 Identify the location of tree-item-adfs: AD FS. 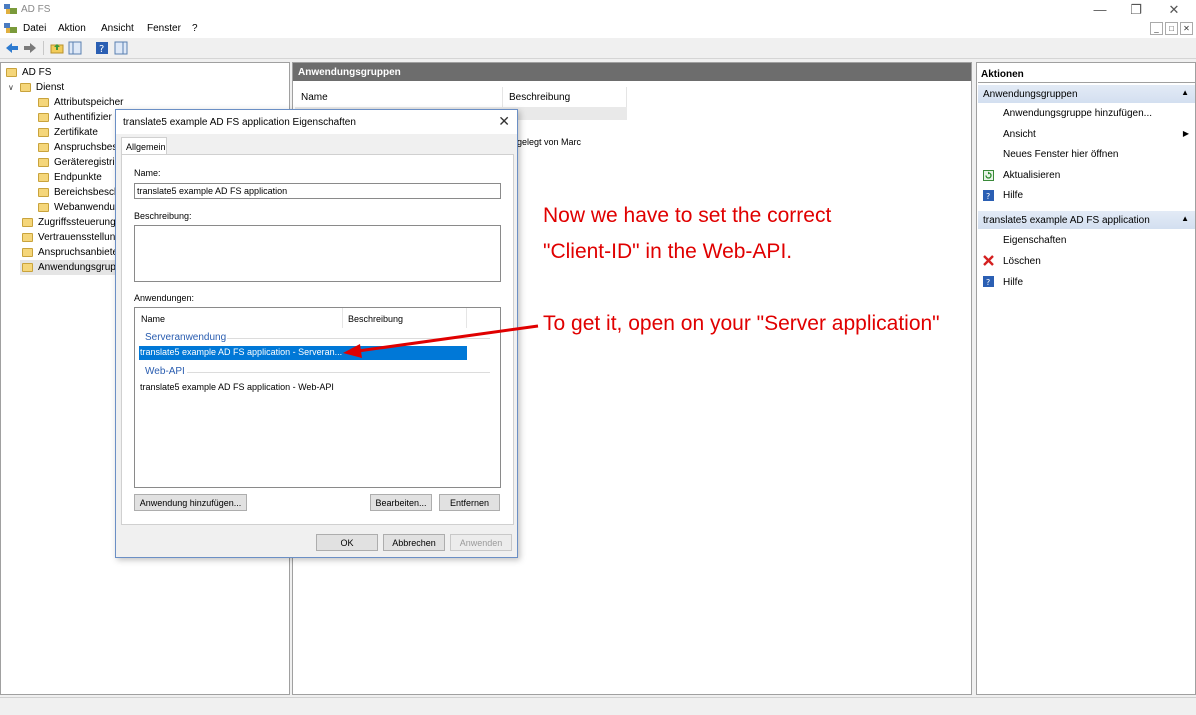
(28, 72).